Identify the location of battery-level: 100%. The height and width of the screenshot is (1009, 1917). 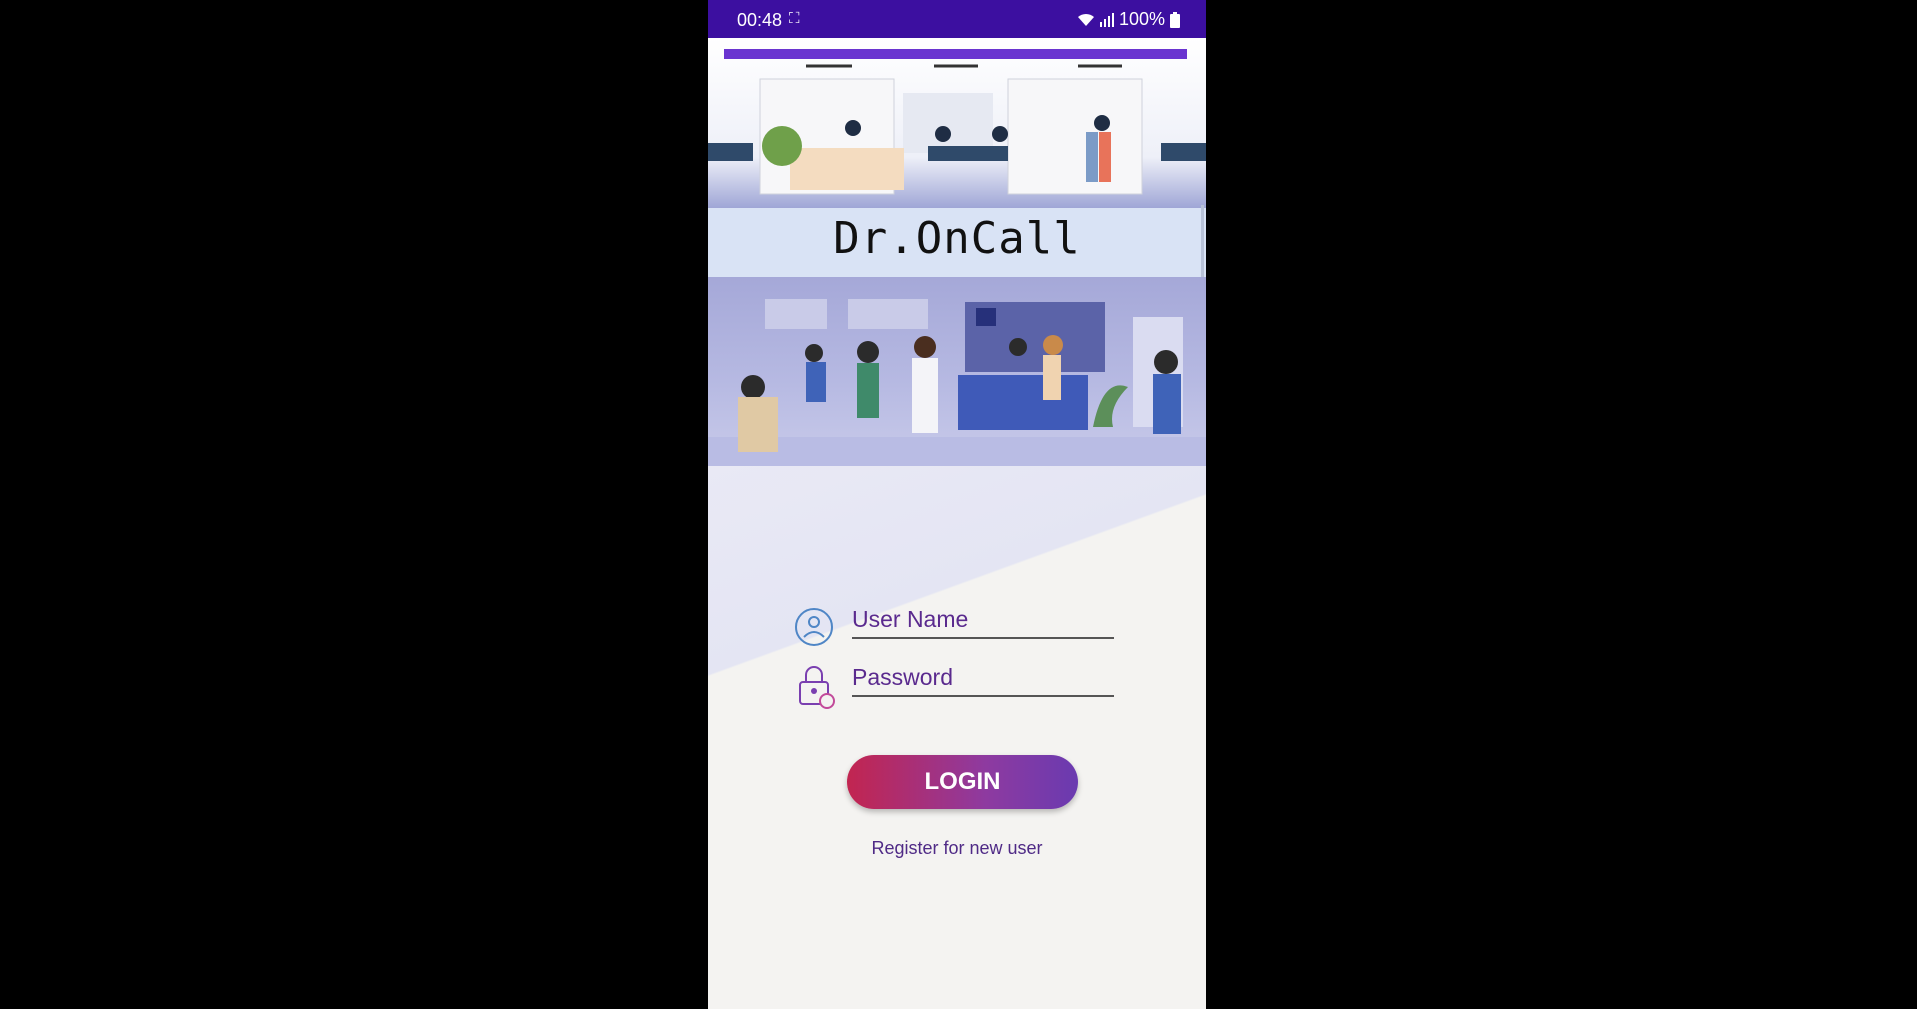
(1141, 19).